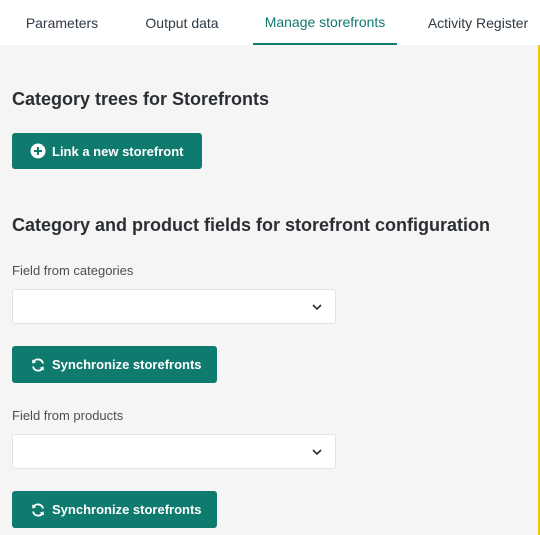 This screenshot has height=535, width=540. What do you see at coordinates (478, 22) in the screenshot?
I see `tab-activity-register: Activity Register` at bounding box center [478, 22].